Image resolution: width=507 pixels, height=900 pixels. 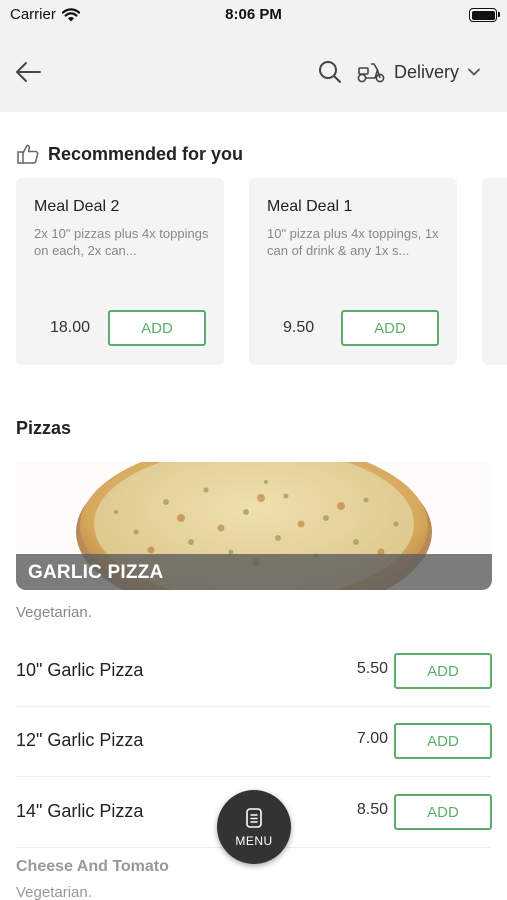 What do you see at coordinates (44, 428) in the screenshot?
I see `category-section-title: Pizzas` at bounding box center [44, 428].